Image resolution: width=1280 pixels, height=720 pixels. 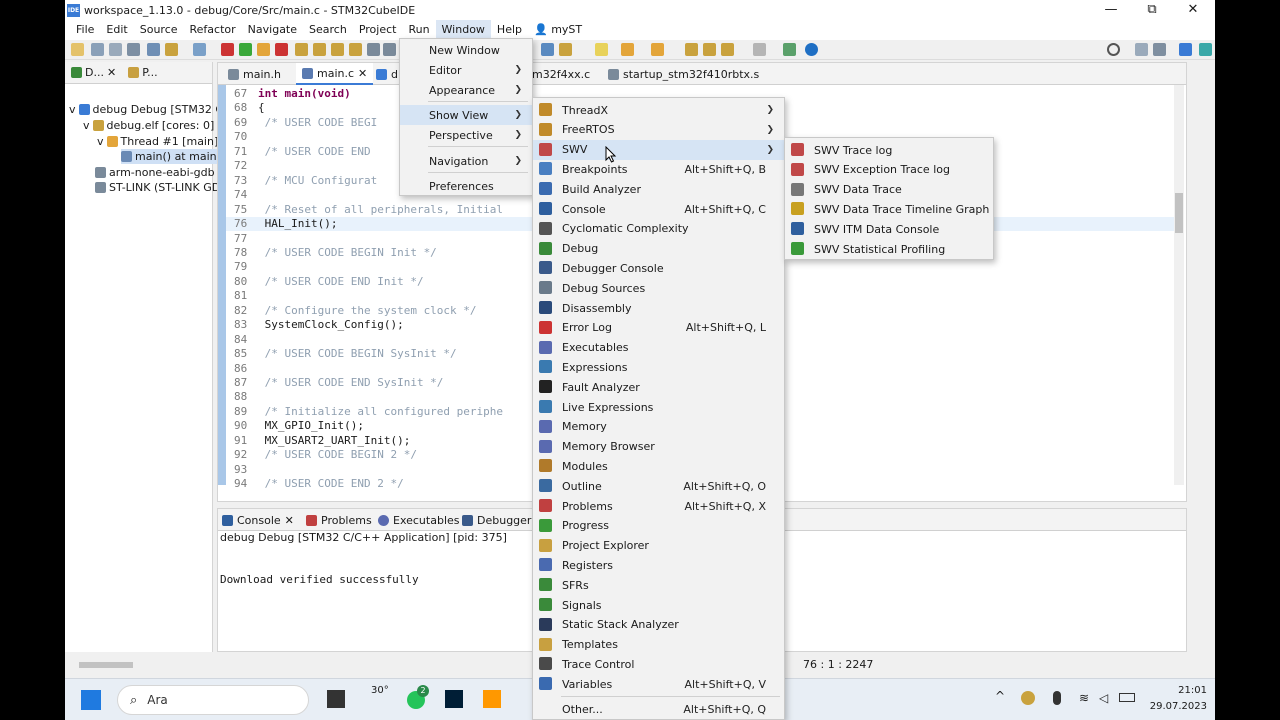 I want to click on tree-debug-session: v debug Debug [STM32 C, so click(x=146, y=109).